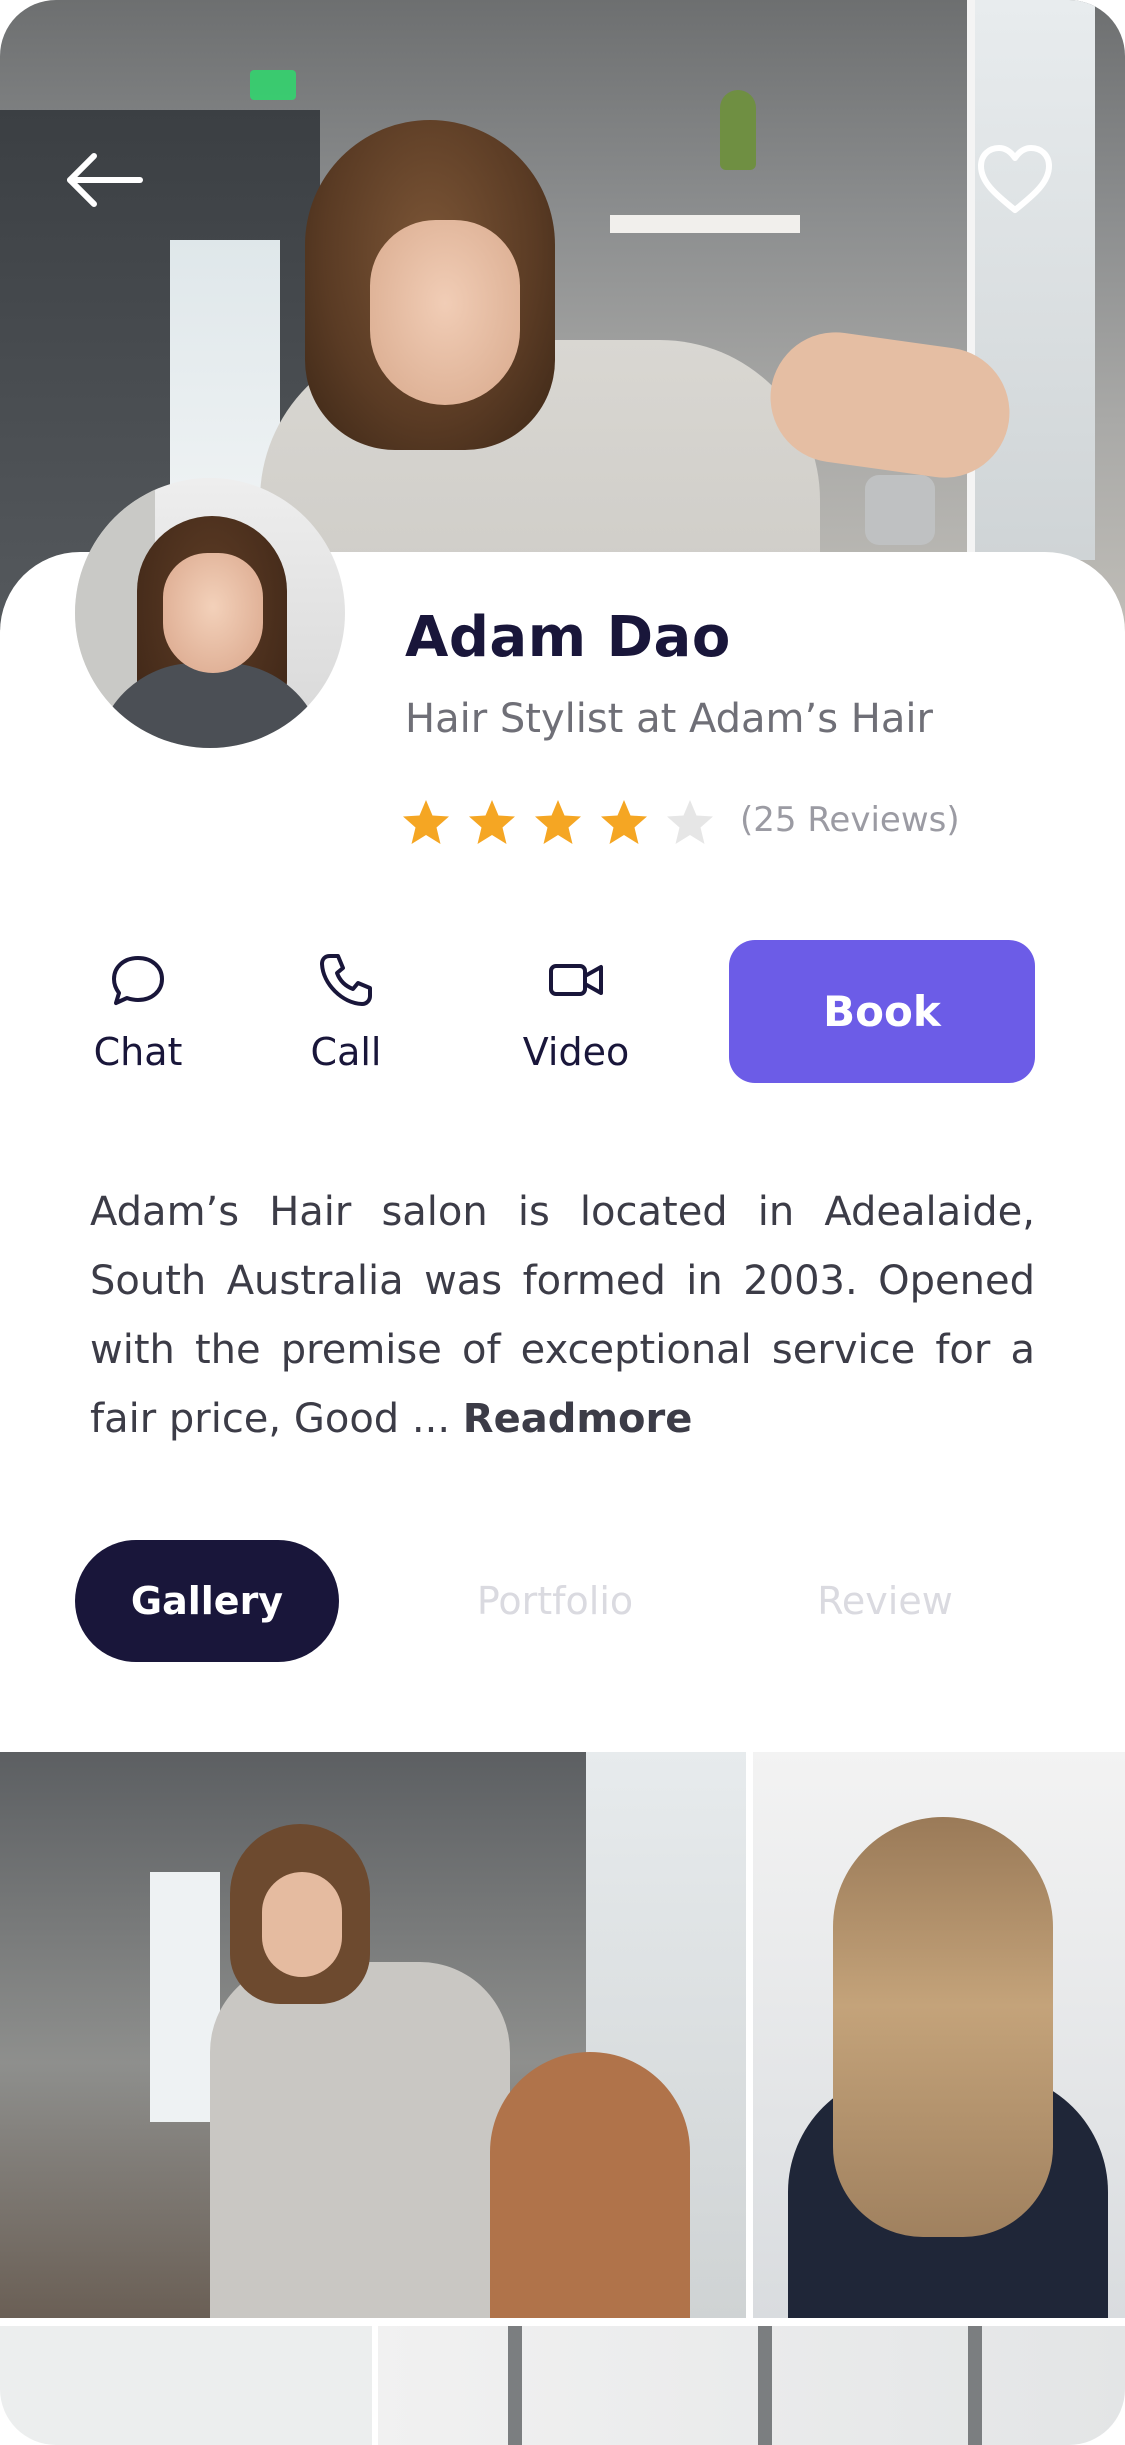 Image resolution: width=1125 pixels, height=2445 pixels. Describe the element at coordinates (346, 1052) in the screenshot. I see `call-label: Call` at that location.